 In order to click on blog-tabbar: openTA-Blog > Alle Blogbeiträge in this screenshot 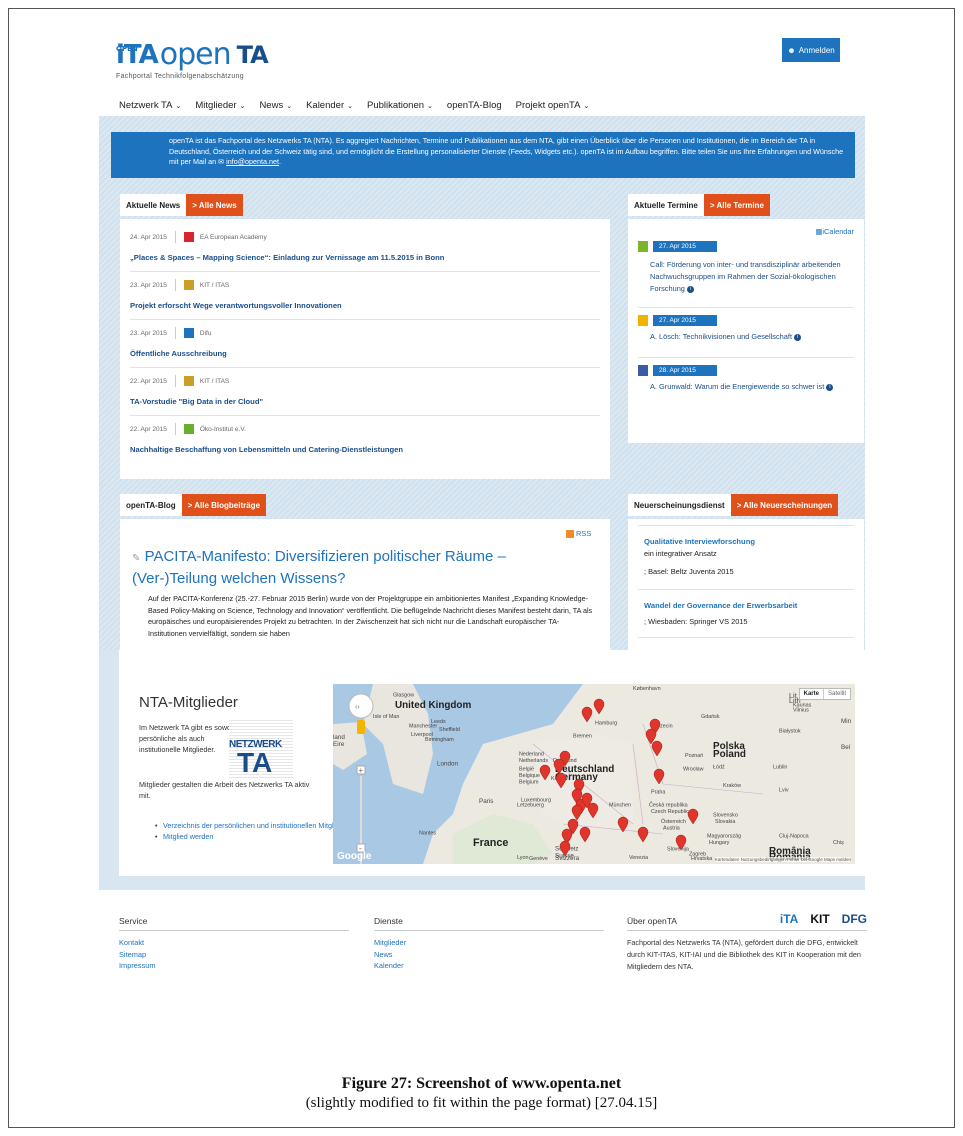, I will do `click(193, 505)`.